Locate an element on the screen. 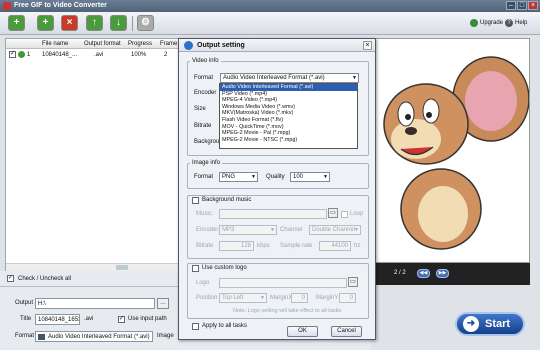 The image size is (540, 350). row-checkbox: ✓ is located at coordinates (12, 54).